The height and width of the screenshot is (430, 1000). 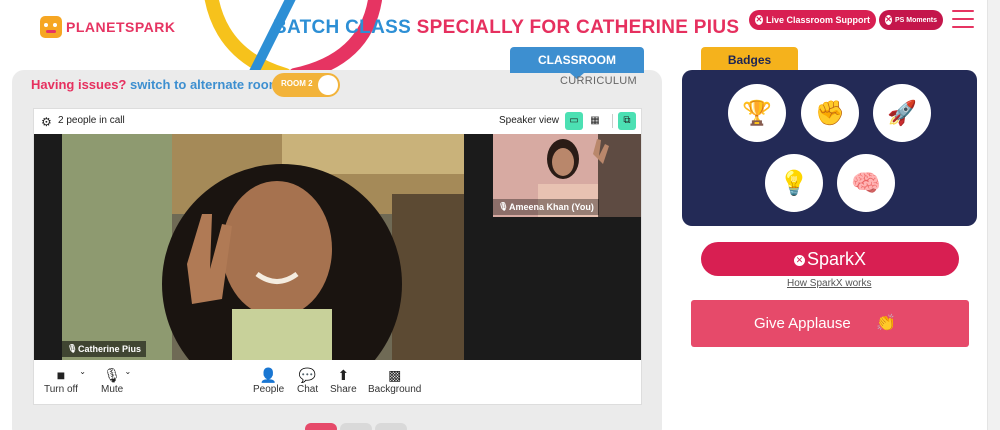 What do you see at coordinates (61, 389) in the screenshot?
I see `camera-label: Turn off` at bounding box center [61, 389].